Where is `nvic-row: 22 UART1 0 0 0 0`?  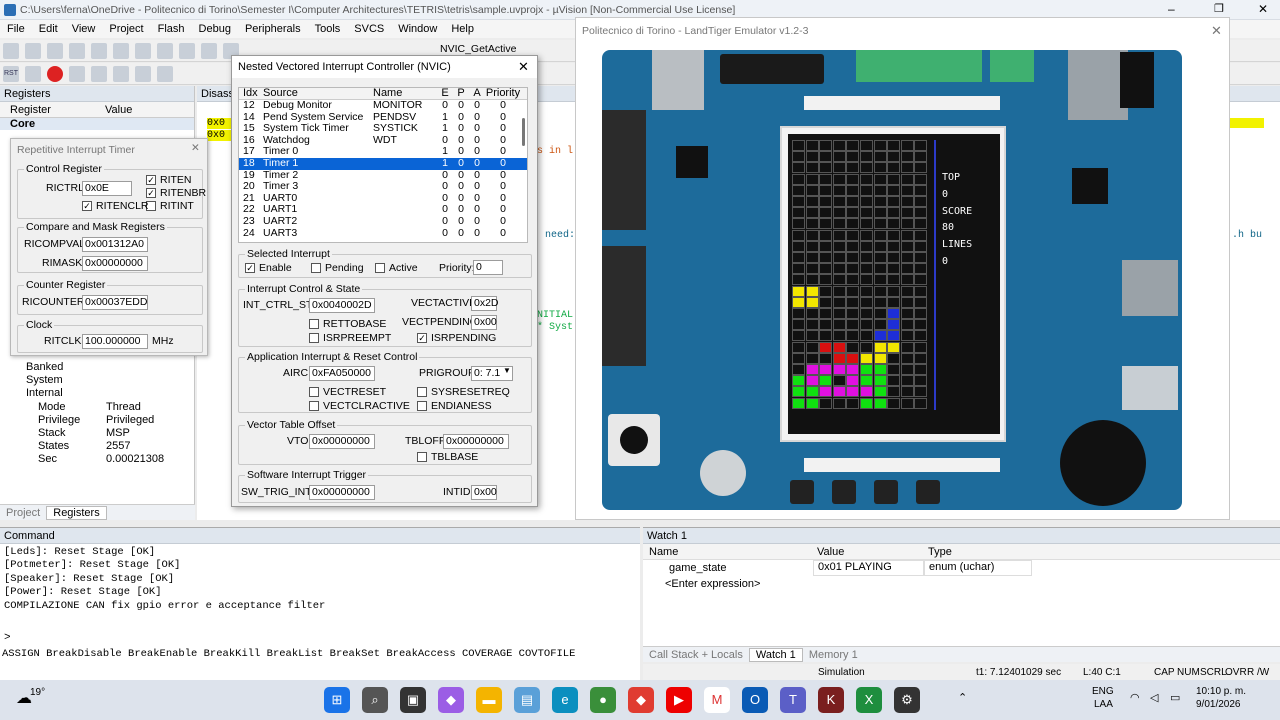
nvic-row: 22 UART1 0 0 0 0 is located at coordinates (383, 210).